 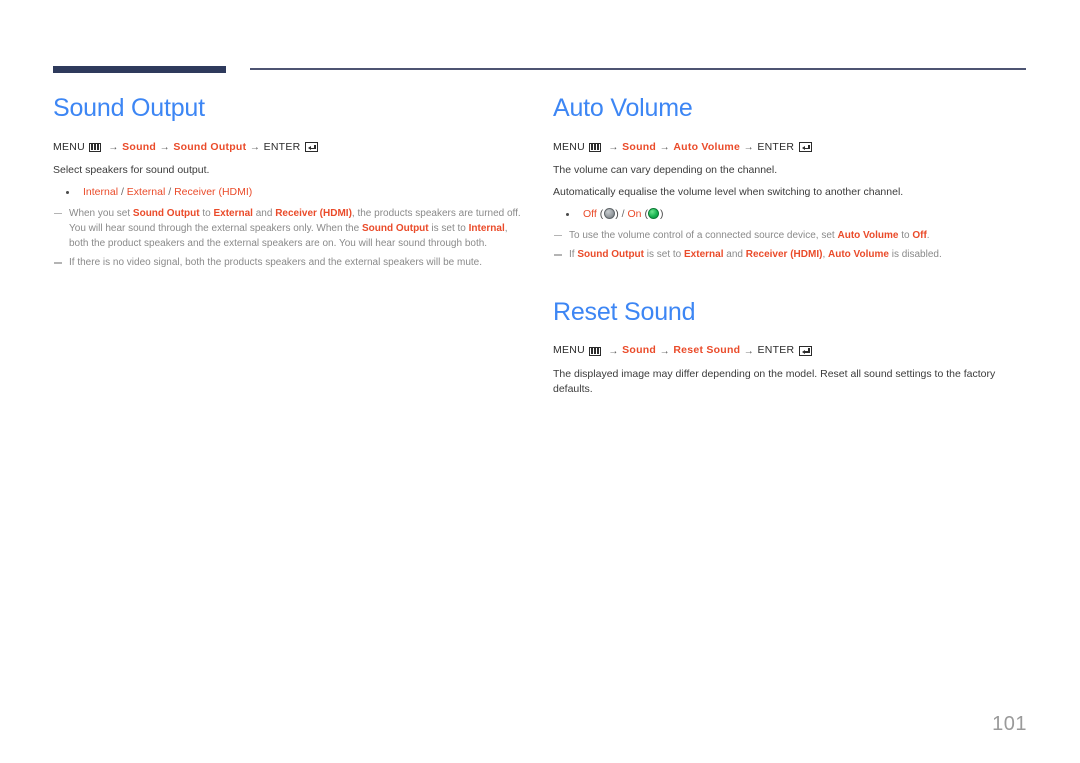 I want to click on list-item: Off () / On (), so click(x=789, y=215).